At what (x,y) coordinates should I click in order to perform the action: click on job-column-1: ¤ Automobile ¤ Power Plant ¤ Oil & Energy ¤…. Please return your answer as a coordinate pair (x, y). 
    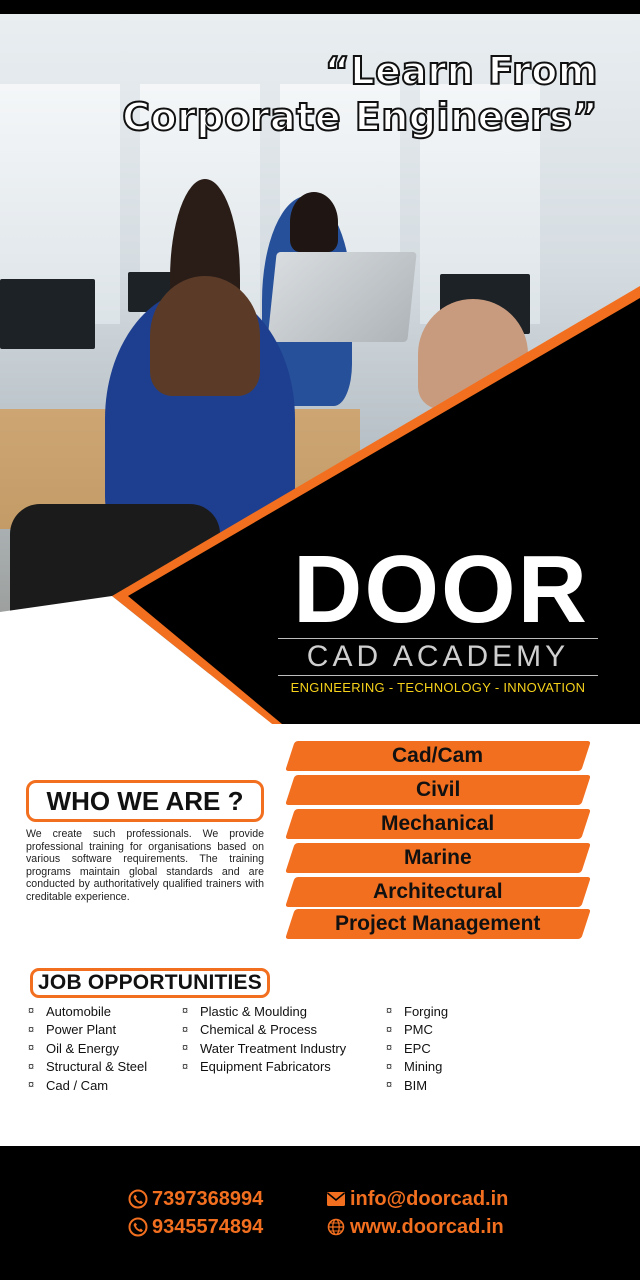
    Looking at the image, I should click on (87, 1048).